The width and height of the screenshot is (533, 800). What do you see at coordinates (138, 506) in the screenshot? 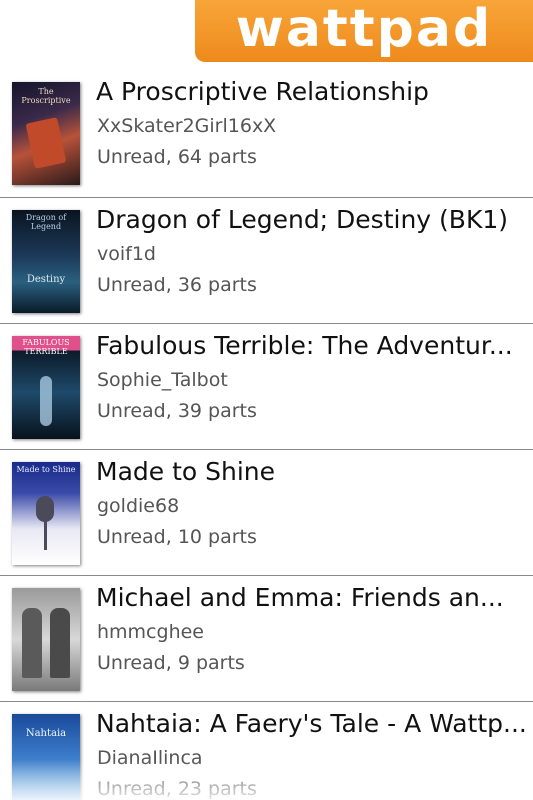
I see `story-author: goldie68` at bounding box center [138, 506].